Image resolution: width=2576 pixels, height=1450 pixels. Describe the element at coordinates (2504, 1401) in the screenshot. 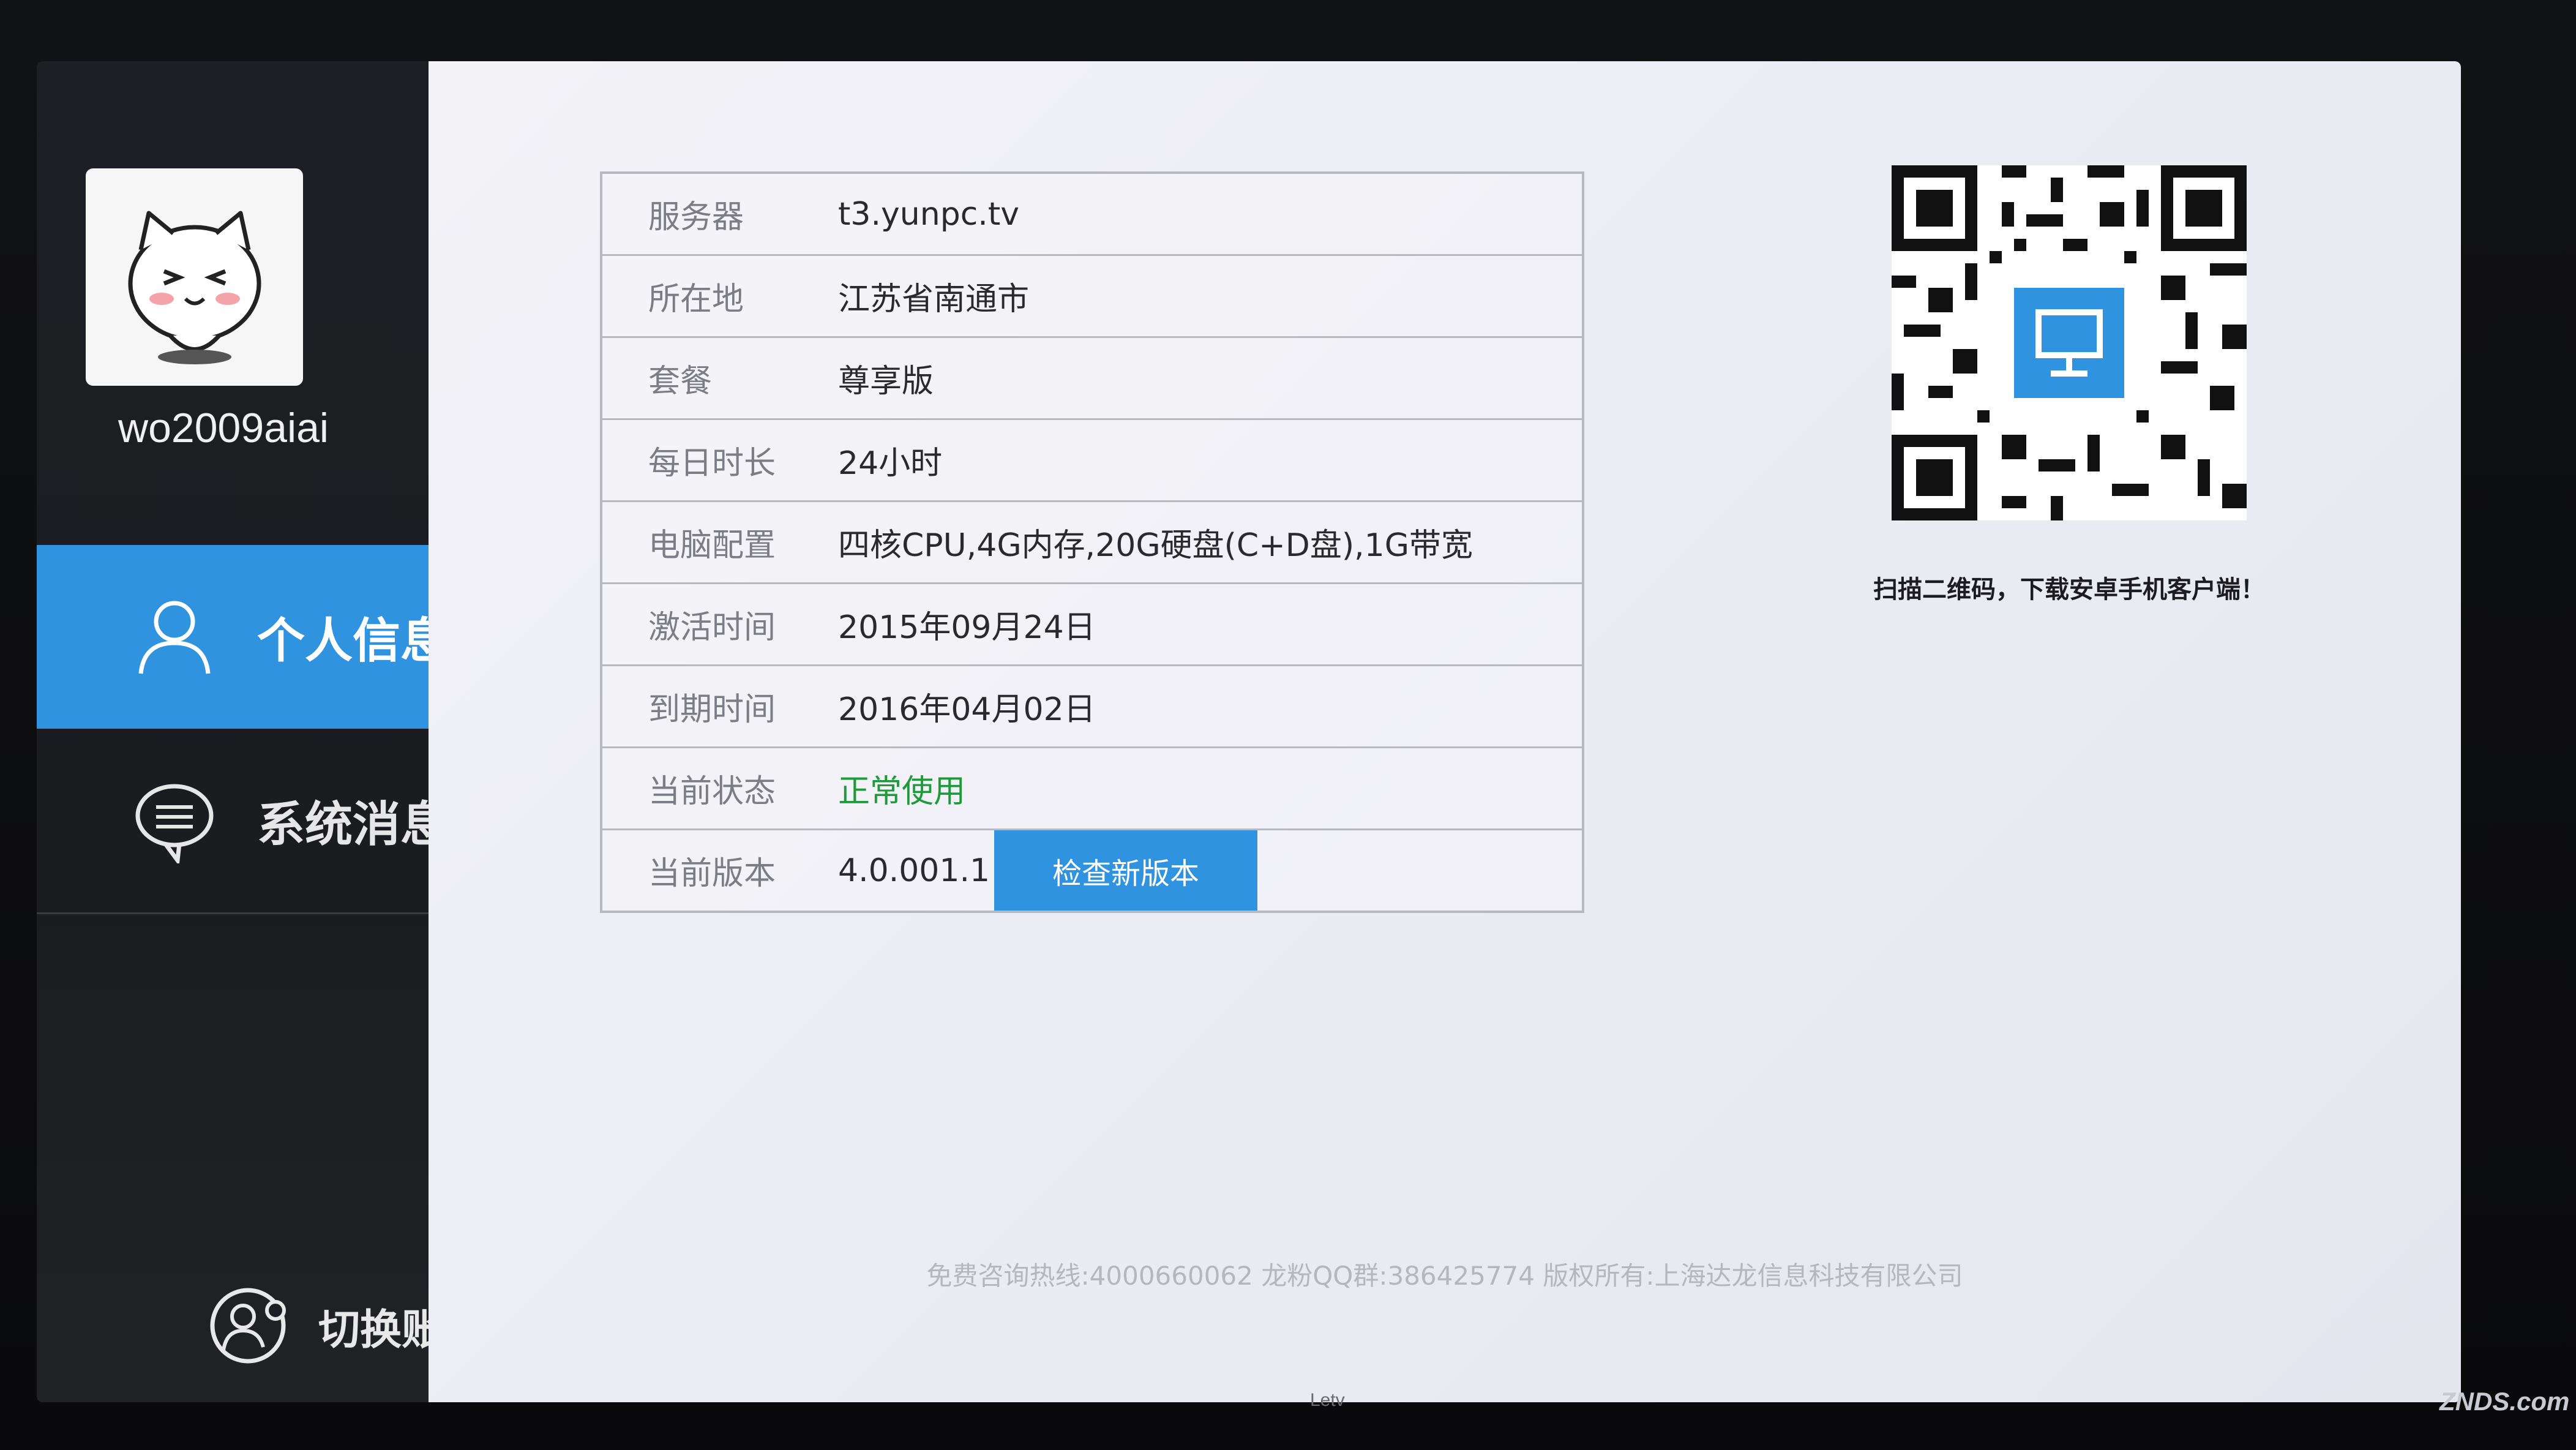

I see `watermark: ZNDS.com` at that location.